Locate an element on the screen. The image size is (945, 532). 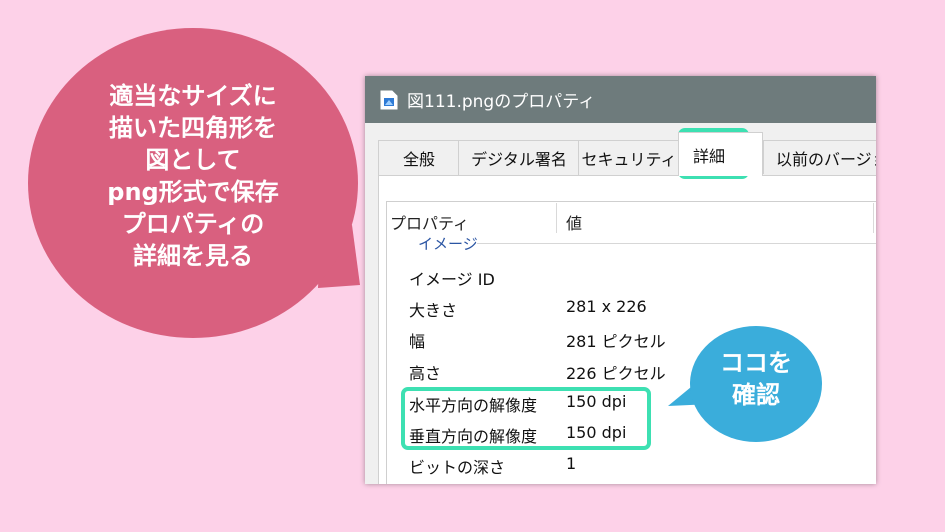
window-title: 図111.pngのプロパティ is located at coordinates (501, 102).